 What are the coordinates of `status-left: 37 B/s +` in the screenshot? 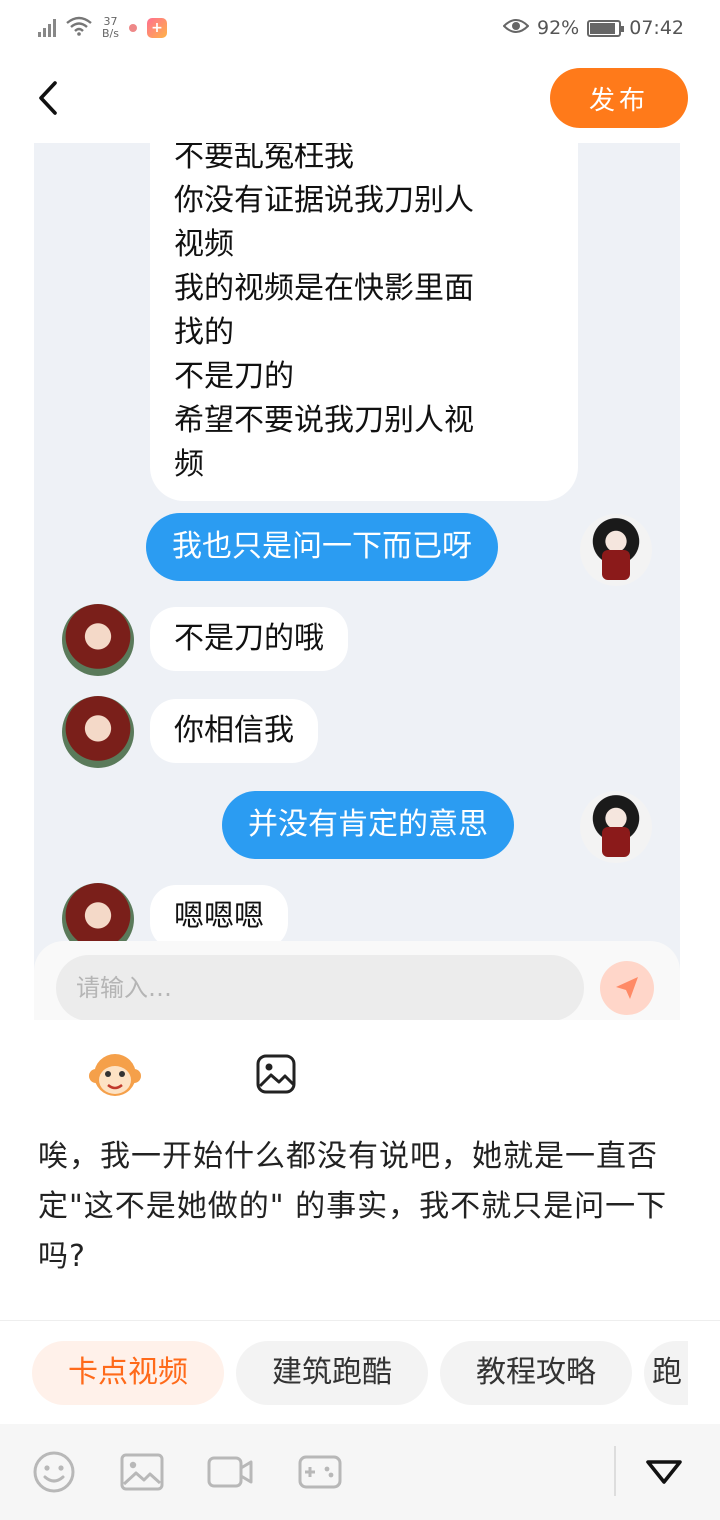 It's located at (102, 28).